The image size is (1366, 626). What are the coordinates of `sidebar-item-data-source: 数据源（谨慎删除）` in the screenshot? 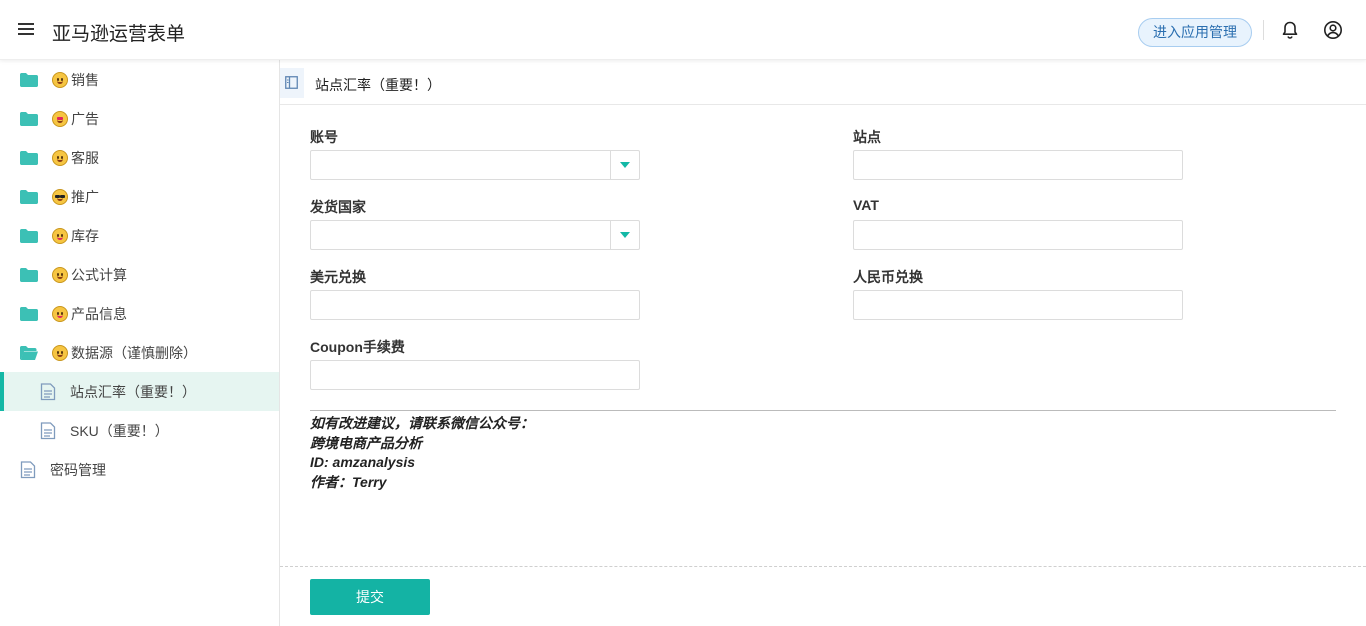 It's located at (139, 352).